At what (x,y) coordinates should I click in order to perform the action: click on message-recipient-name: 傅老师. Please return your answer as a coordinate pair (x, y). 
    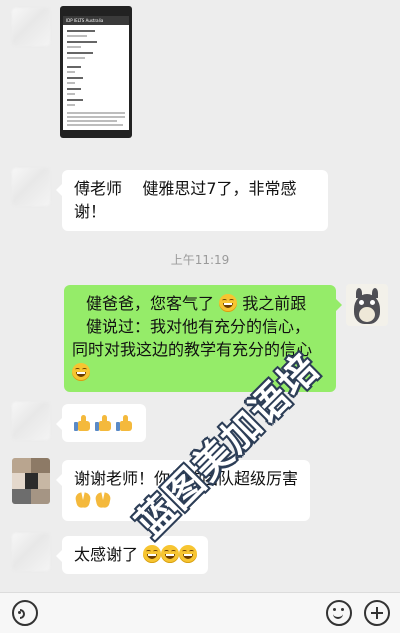
    Looking at the image, I should click on (98, 188).